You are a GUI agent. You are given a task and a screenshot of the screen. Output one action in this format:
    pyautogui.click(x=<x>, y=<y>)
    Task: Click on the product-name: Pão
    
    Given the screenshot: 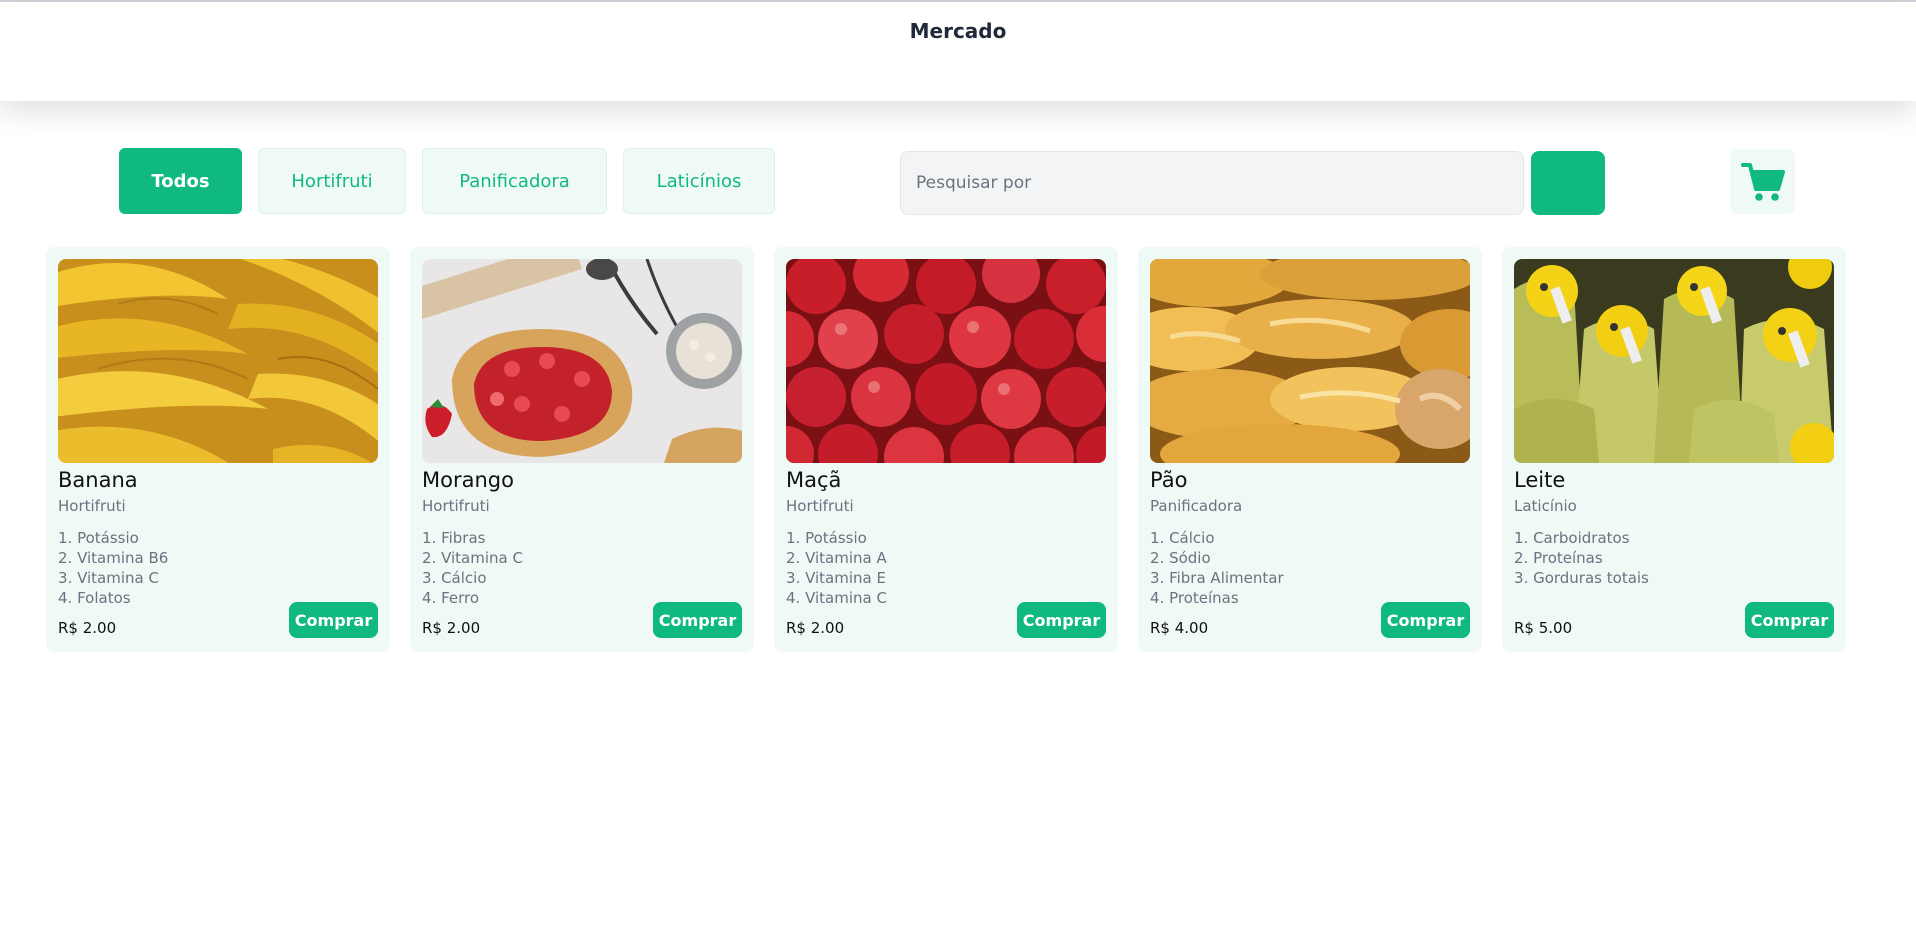 What is the action you would take?
    pyautogui.click(x=1169, y=480)
    